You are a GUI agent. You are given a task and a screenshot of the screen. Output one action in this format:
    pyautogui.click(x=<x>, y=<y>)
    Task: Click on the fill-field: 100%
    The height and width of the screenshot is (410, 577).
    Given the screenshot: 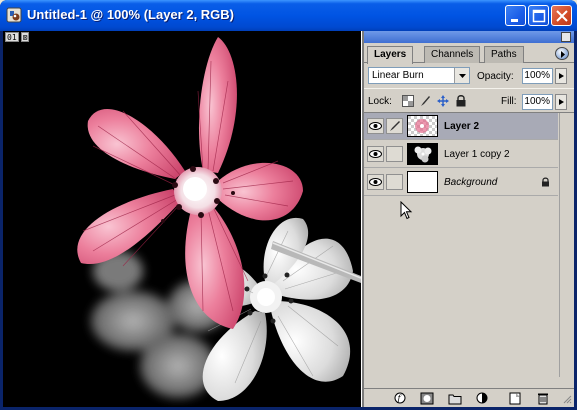 What is the action you would take?
    pyautogui.click(x=537, y=102)
    